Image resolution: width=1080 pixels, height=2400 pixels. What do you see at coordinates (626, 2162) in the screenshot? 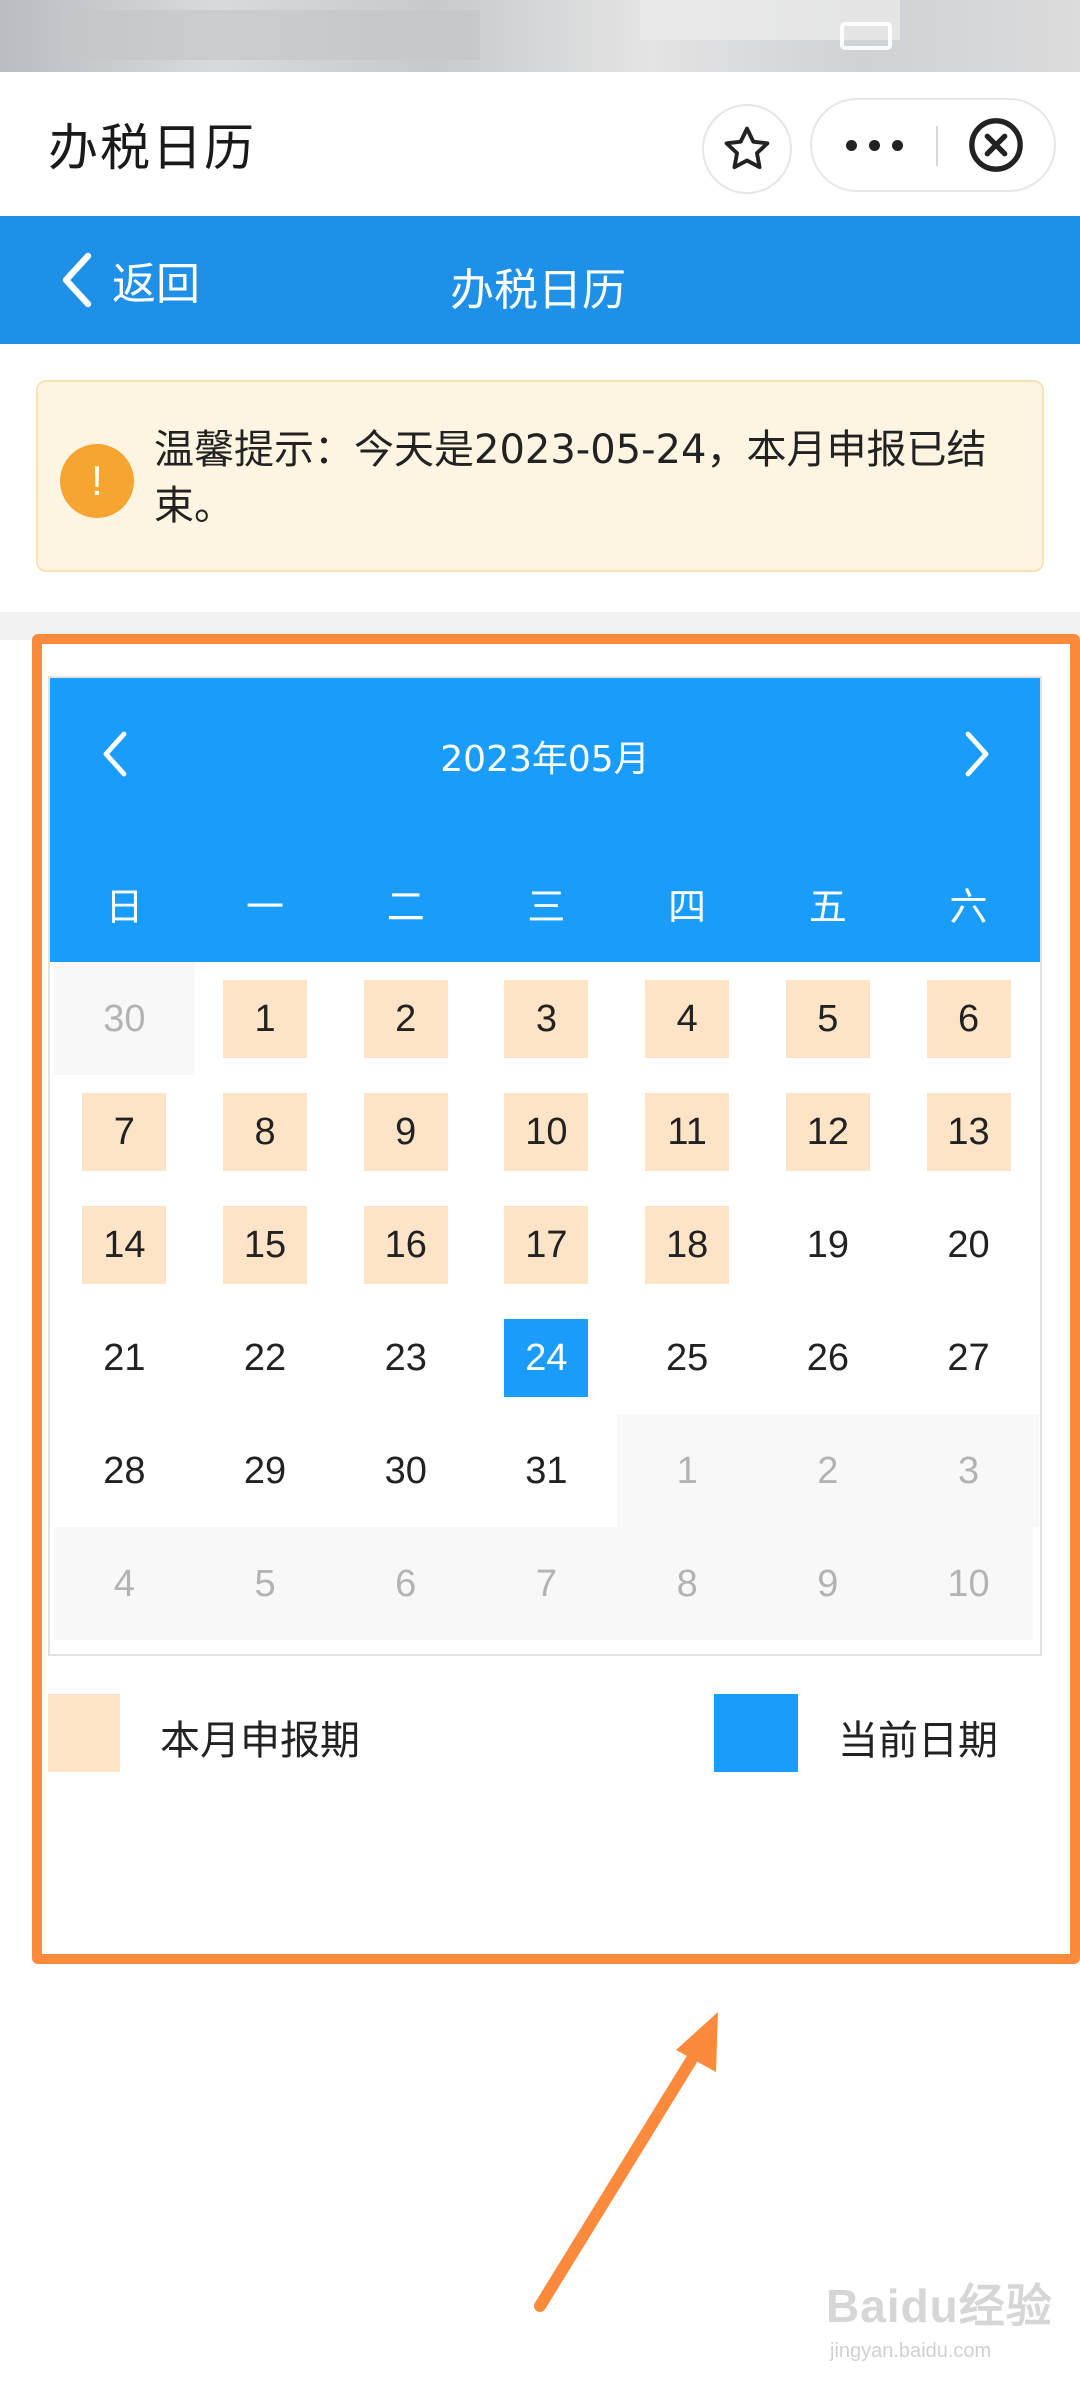
I see `annotation-arrow-icon` at bounding box center [626, 2162].